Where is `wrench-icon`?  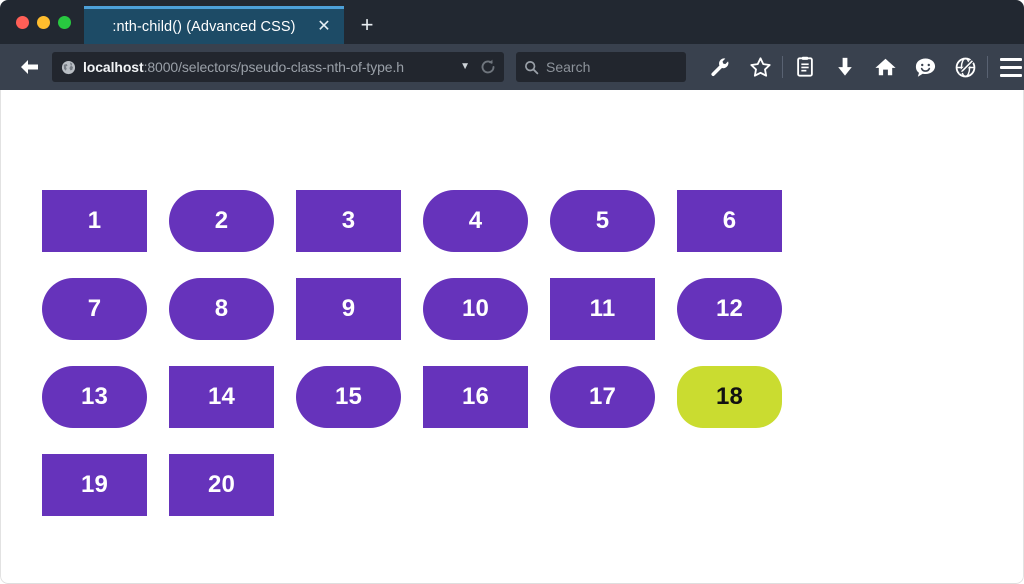
wrench-icon is located at coordinates (720, 67).